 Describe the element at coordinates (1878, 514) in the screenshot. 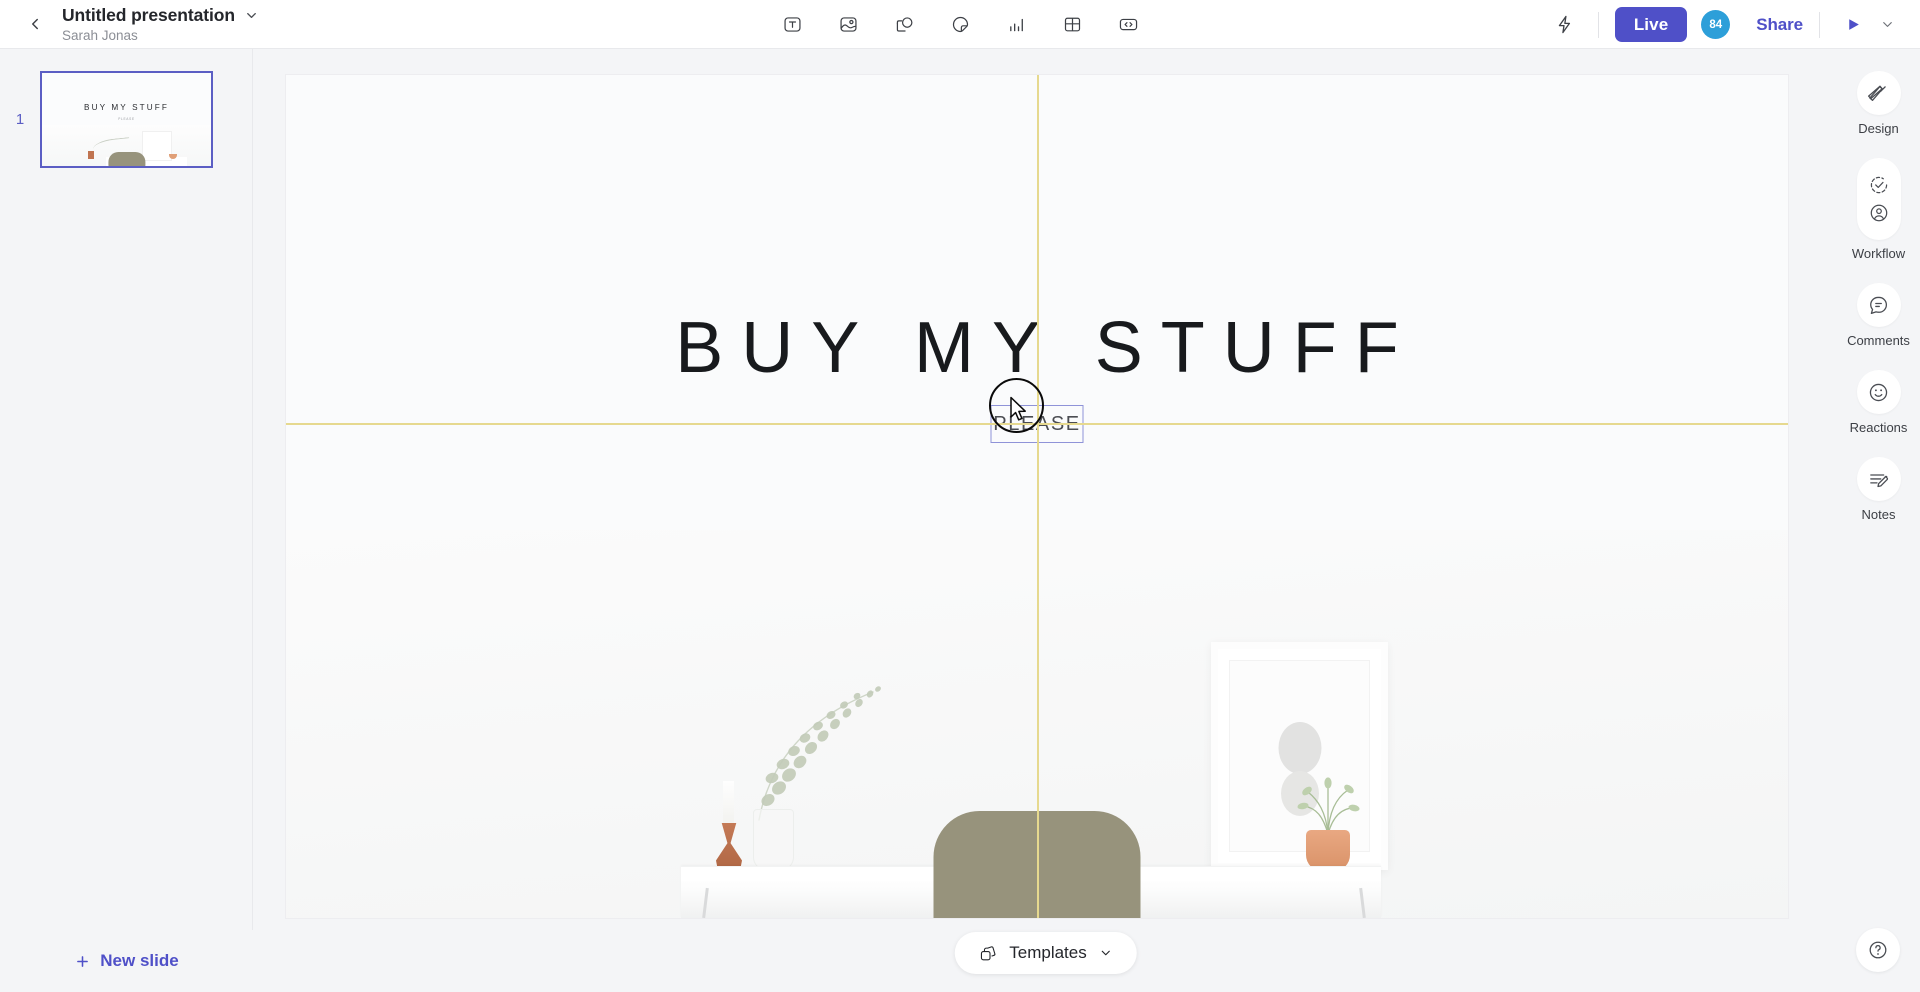

I see `rail-label-notes: Notes` at that location.